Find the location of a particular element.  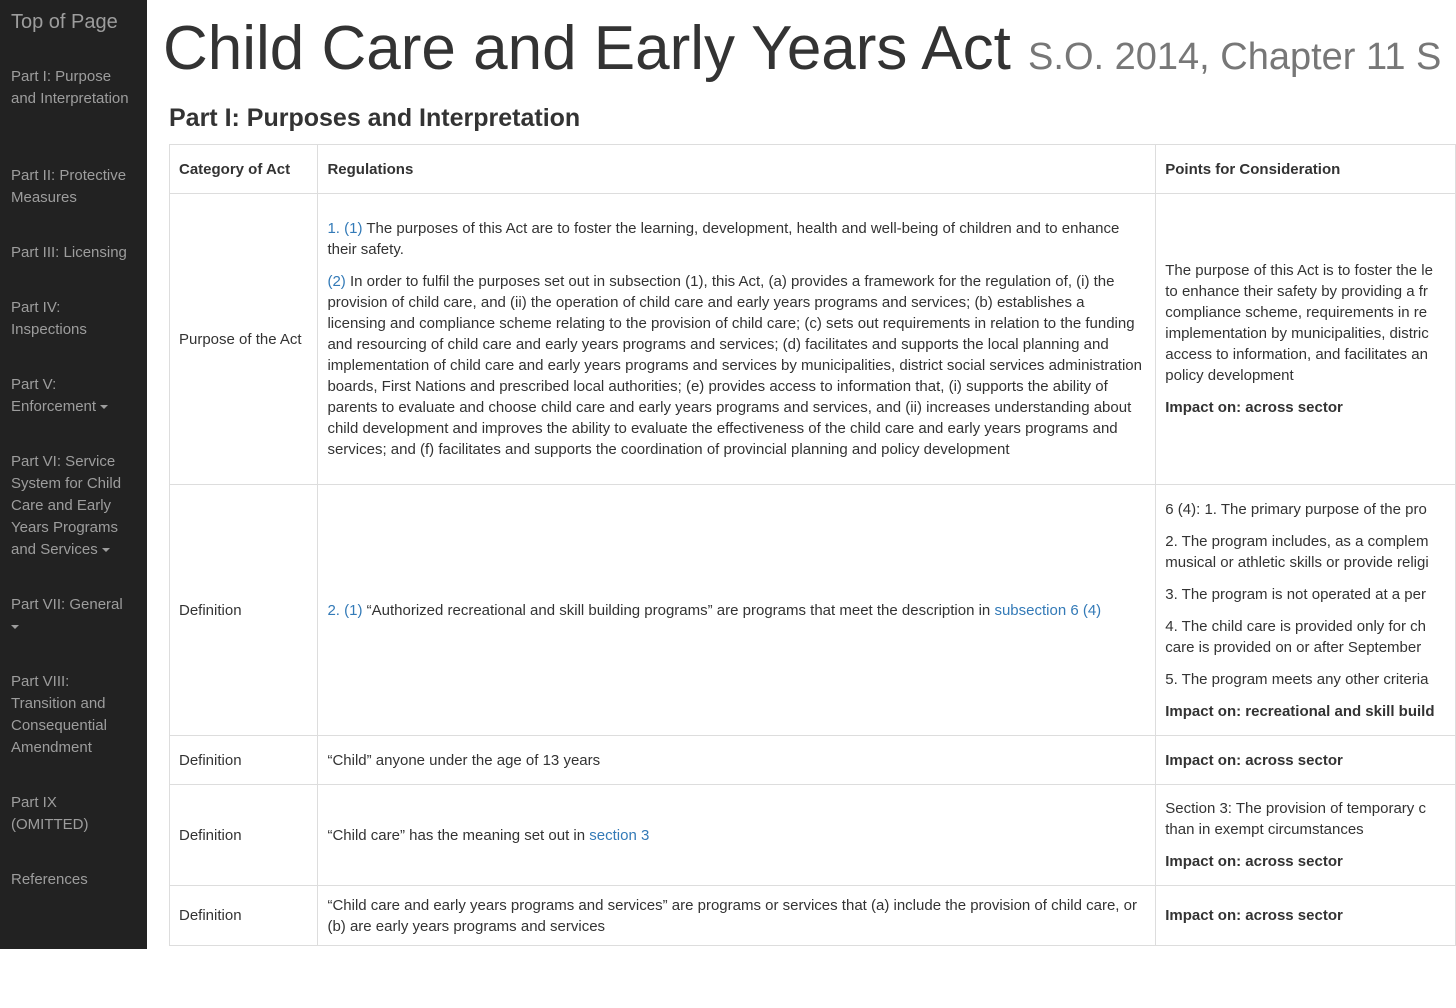

sidebar-item-part-7: Part VII: General is located at coordinates (74, 616).